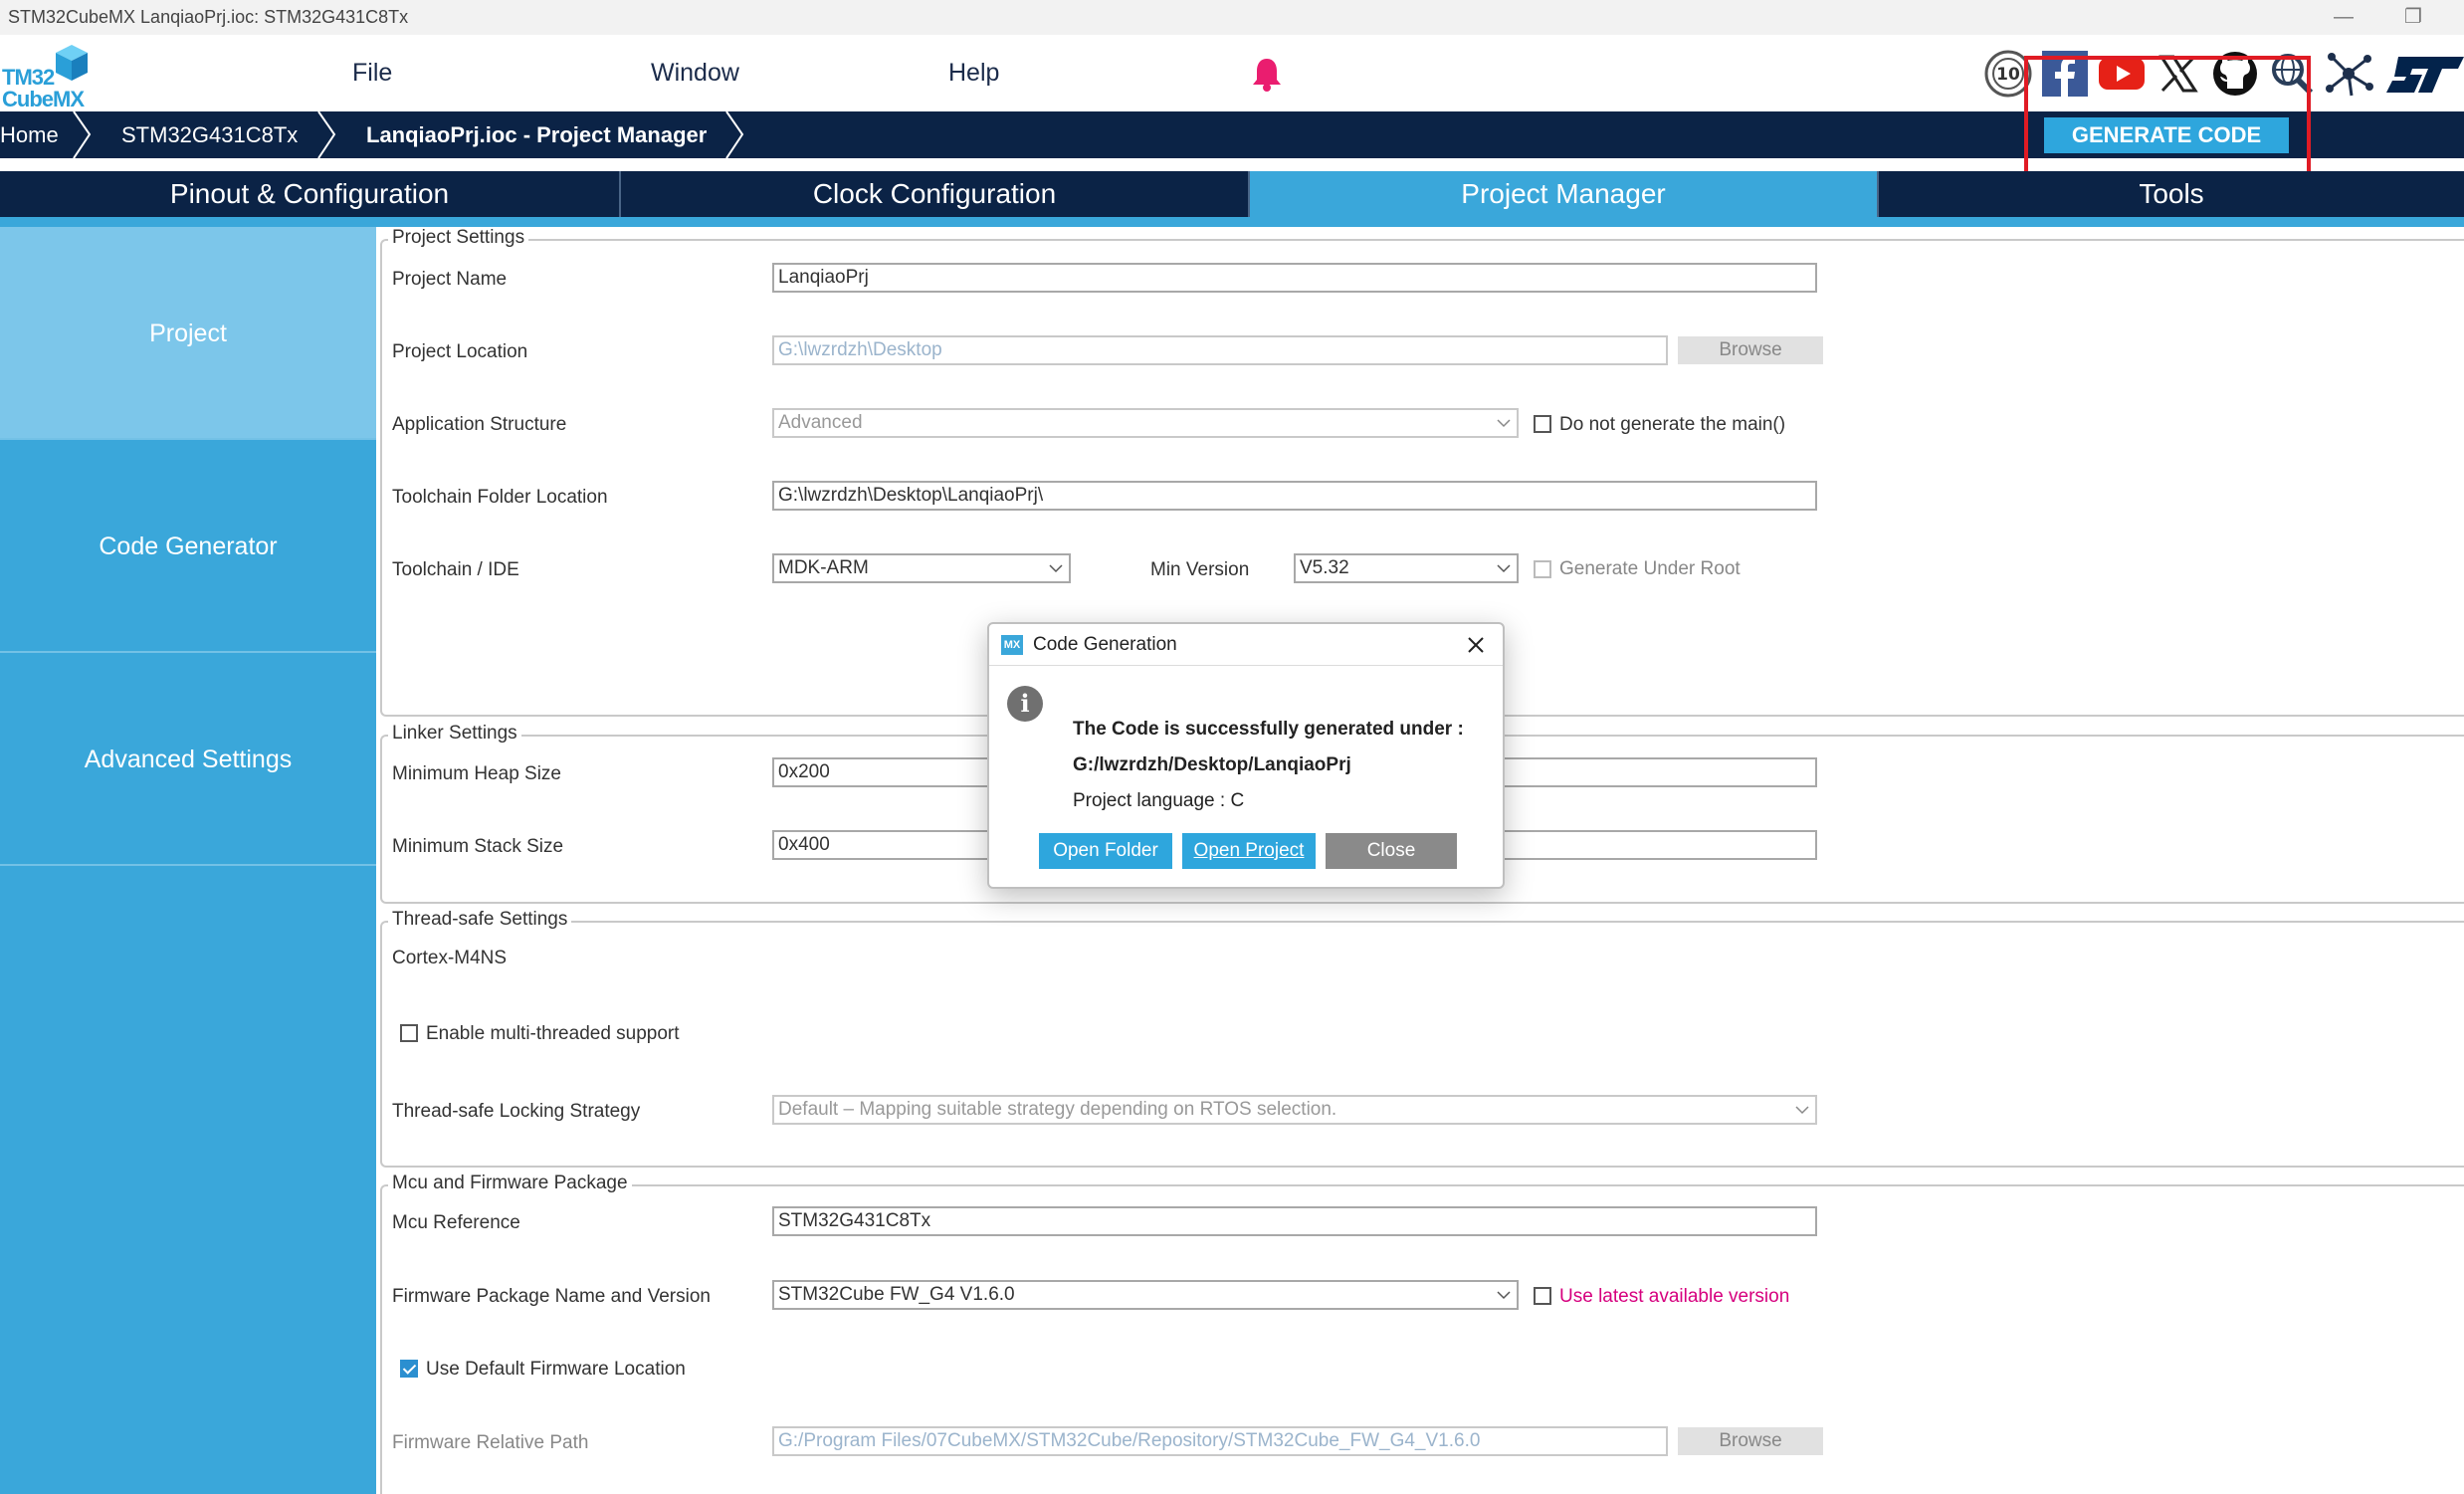 Image resolution: width=2464 pixels, height=1494 pixels. I want to click on toolchain-folder-label: Toolchain Folder Location, so click(500, 497).